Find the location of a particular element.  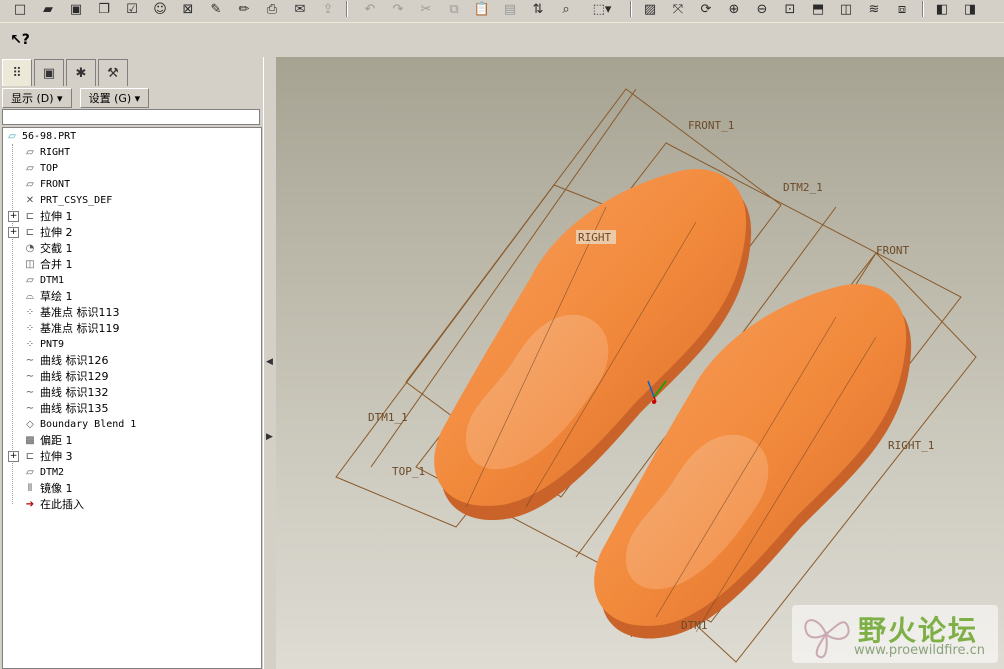

tree-item: ◔ 交截 1 is located at coordinates (48, 248).